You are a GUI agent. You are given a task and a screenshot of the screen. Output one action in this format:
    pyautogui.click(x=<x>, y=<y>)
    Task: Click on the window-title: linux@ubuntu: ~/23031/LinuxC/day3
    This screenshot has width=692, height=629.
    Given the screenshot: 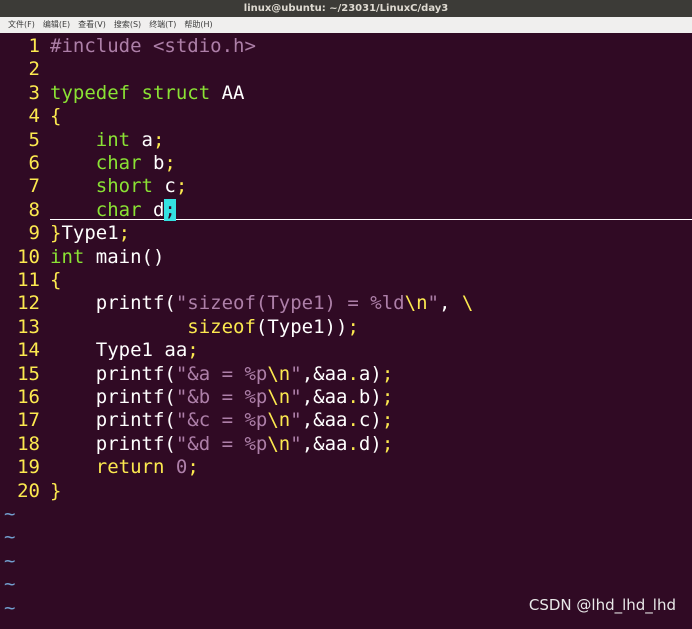 What is the action you would take?
    pyautogui.click(x=346, y=8)
    